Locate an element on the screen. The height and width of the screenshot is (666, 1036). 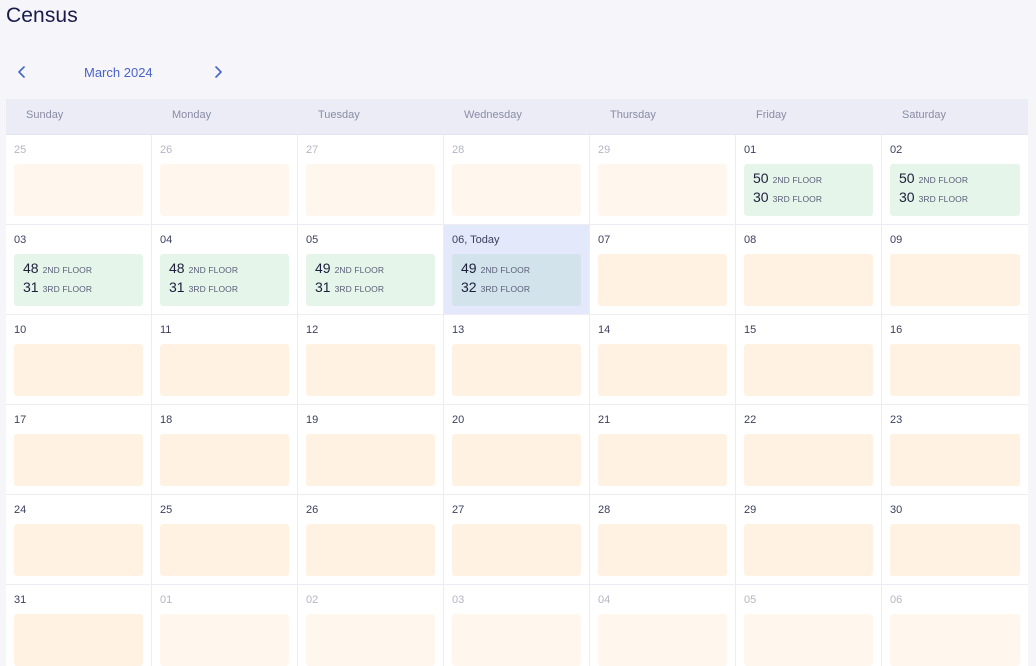
calendar-day: 08 is located at coordinates (809, 270).